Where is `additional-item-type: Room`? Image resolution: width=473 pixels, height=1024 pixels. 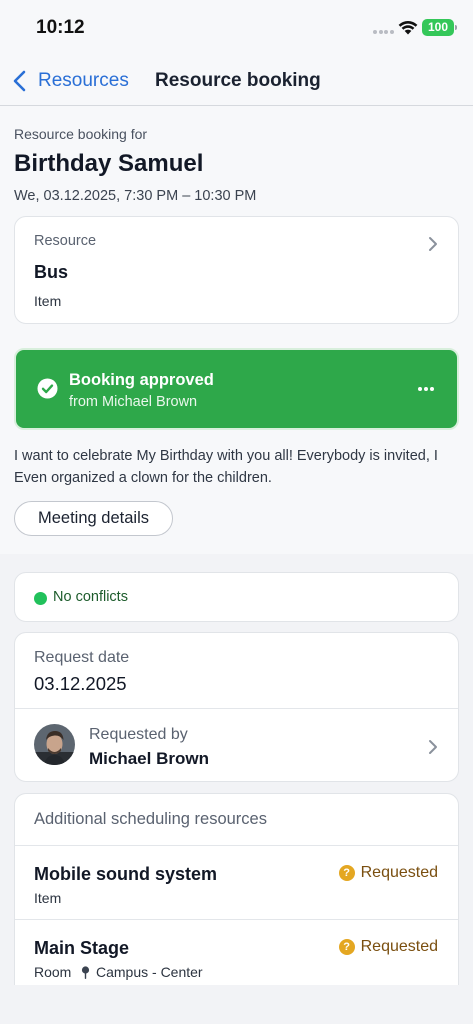 additional-item-type: Room is located at coordinates (53, 972).